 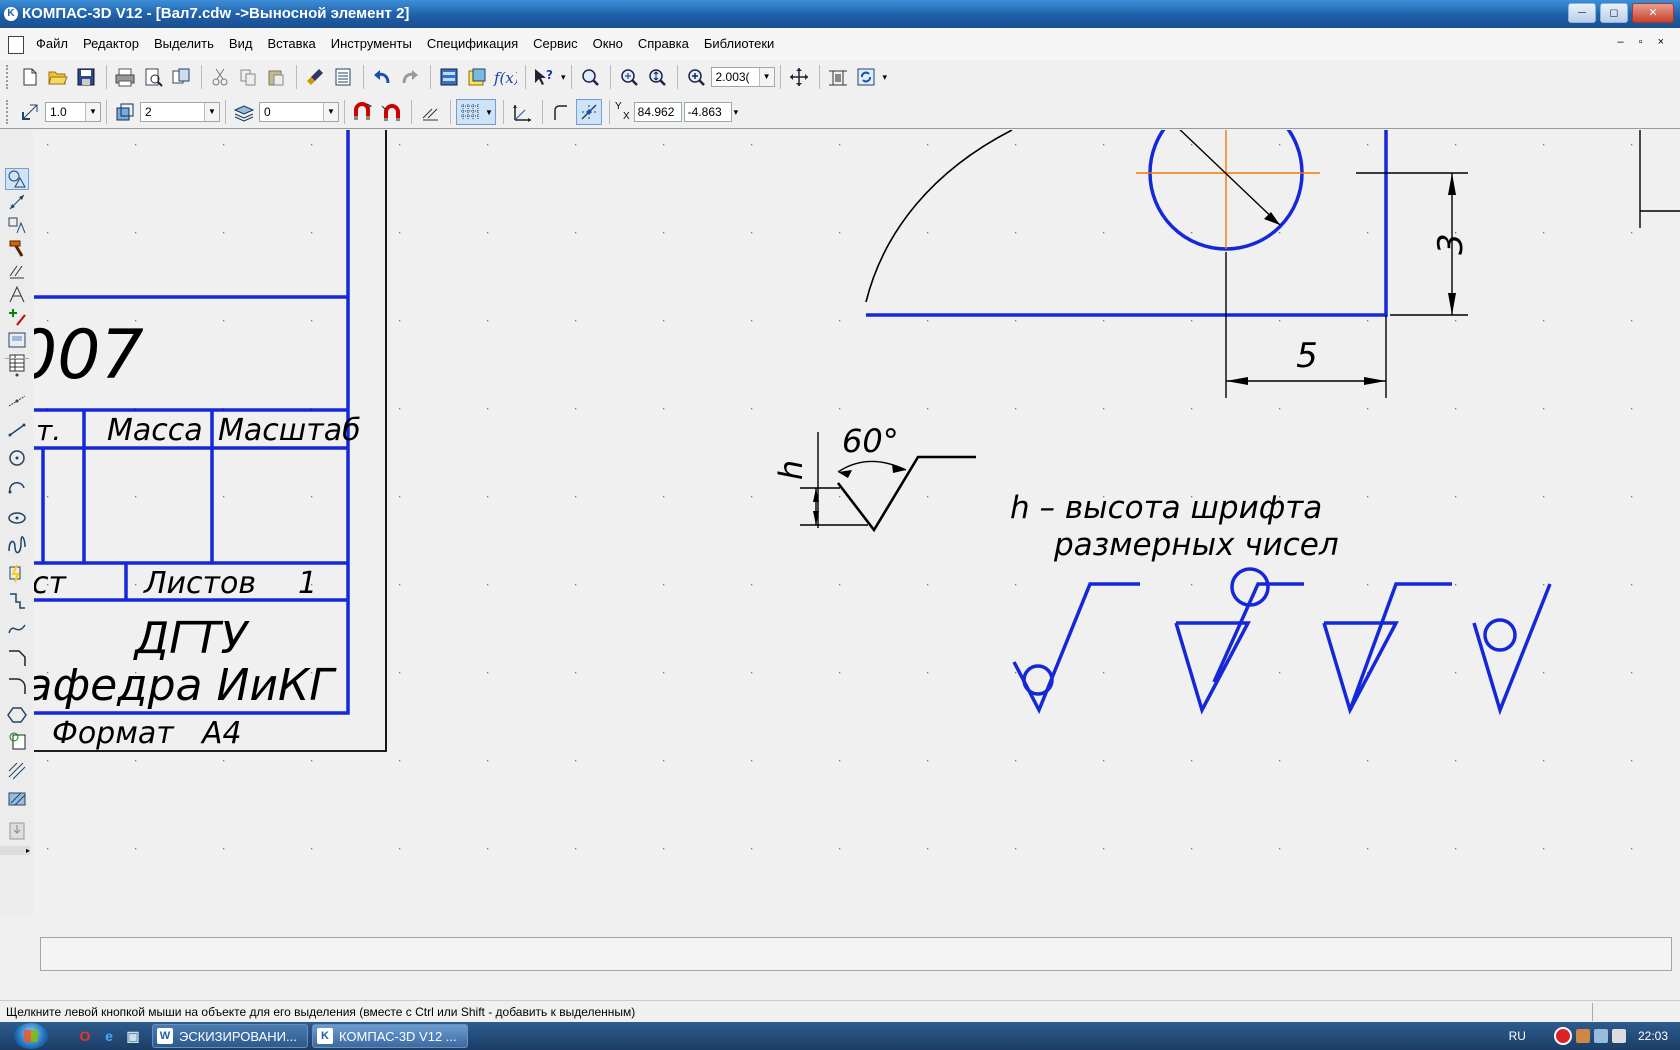 What do you see at coordinates (1600, 1036) in the screenshot?
I see `network-icon` at bounding box center [1600, 1036].